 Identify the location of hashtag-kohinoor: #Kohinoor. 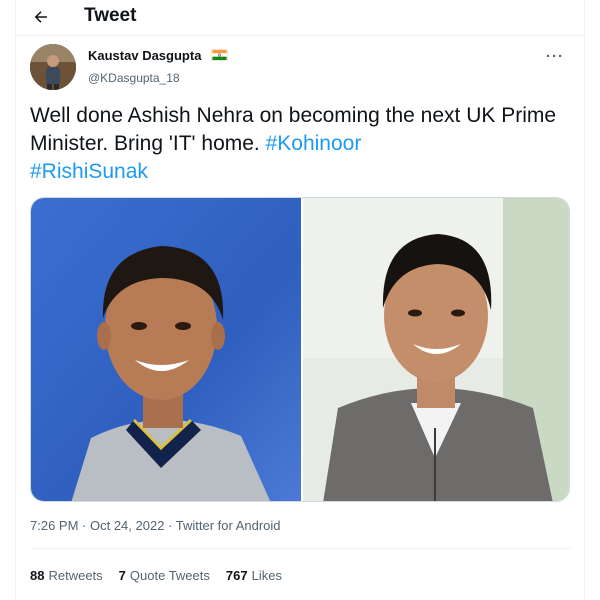
(314, 143).